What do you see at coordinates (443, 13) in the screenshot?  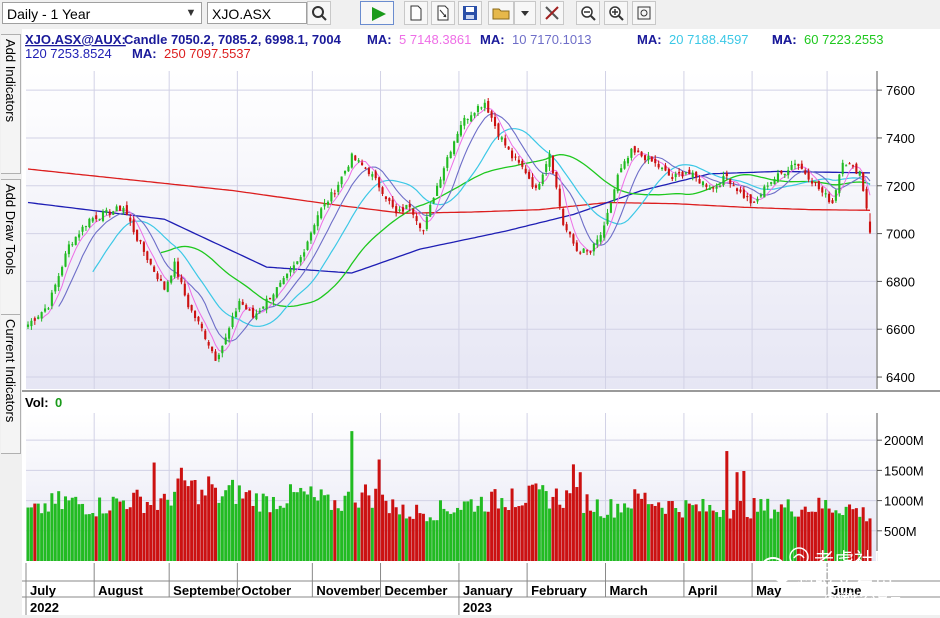 I see `export-button` at bounding box center [443, 13].